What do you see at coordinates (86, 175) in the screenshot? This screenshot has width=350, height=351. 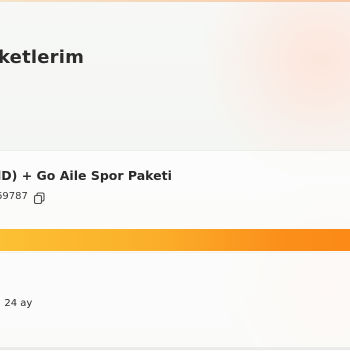 I see `package-name: lD) + Go Aile Spor Paketi` at bounding box center [86, 175].